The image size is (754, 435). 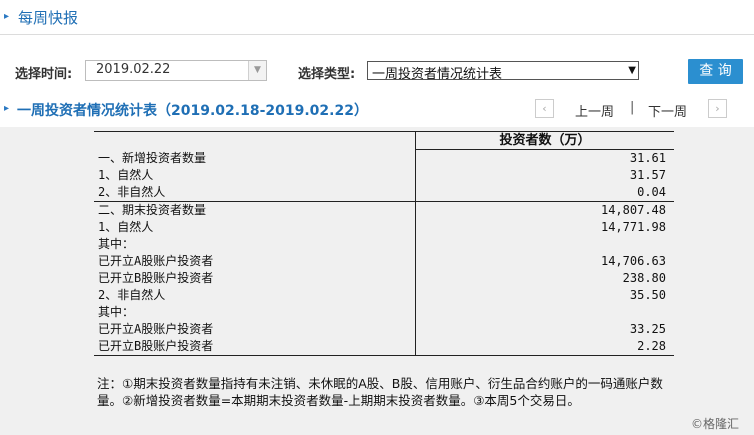 I want to click on row-value: 14,771.98, so click(x=544, y=227).